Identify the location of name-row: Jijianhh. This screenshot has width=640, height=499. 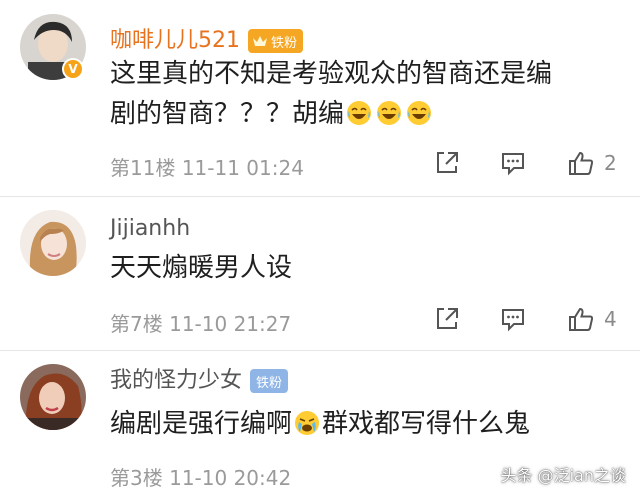
(150, 229).